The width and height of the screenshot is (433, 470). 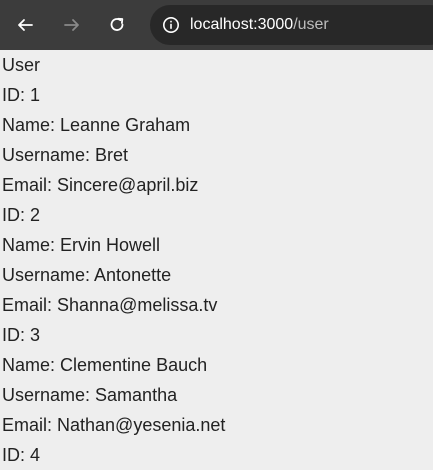 What do you see at coordinates (87, 275) in the screenshot?
I see `user-username: Username: Antonette` at bounding box center [87, 275].